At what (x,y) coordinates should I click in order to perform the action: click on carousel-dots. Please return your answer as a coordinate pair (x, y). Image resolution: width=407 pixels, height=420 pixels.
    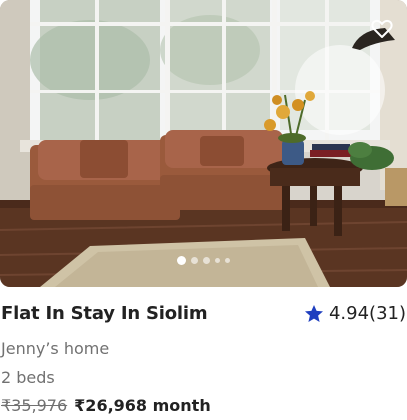
    Looking at the image, I should click on (203, 260).